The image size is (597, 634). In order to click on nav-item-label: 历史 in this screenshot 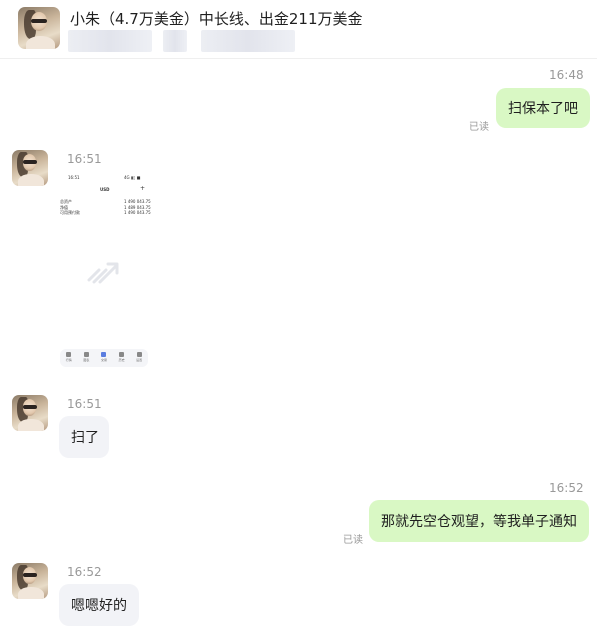, I will do `click(121, 360)`.